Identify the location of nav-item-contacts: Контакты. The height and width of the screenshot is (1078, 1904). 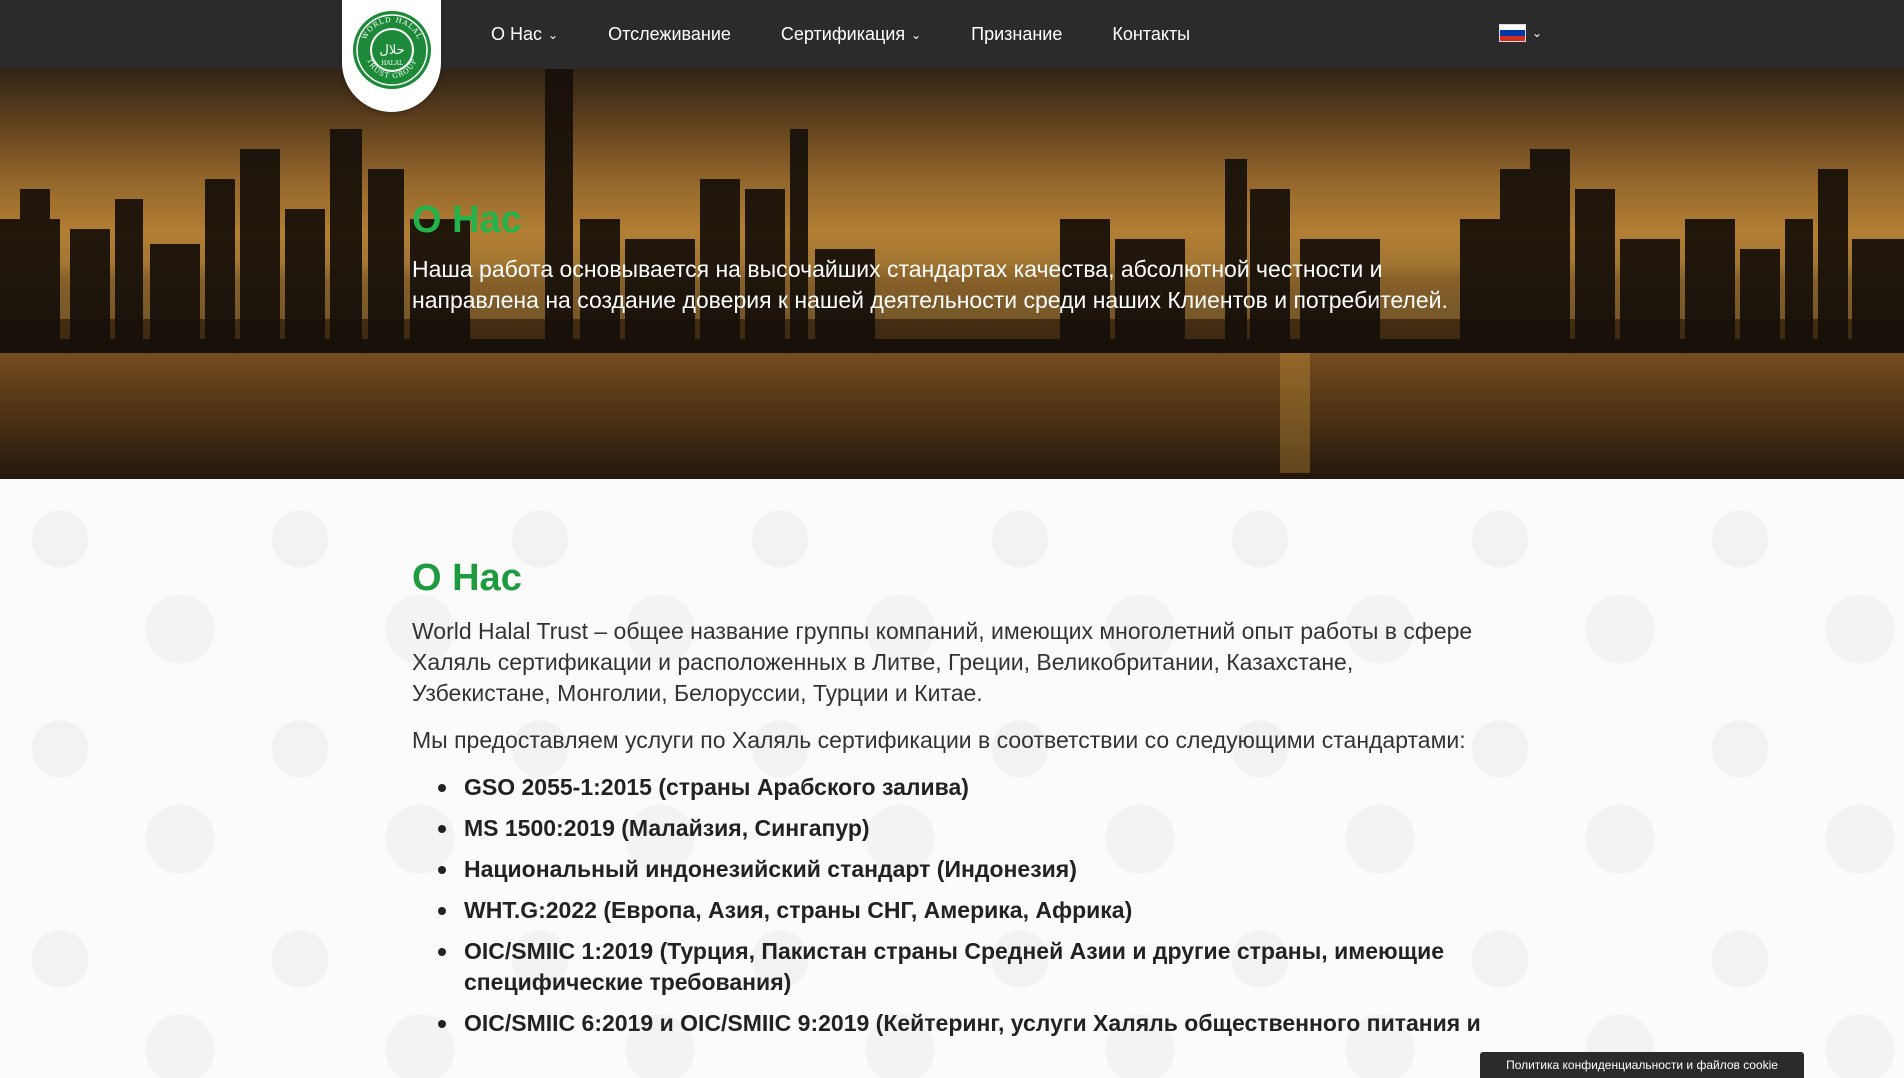
(1151, 34).